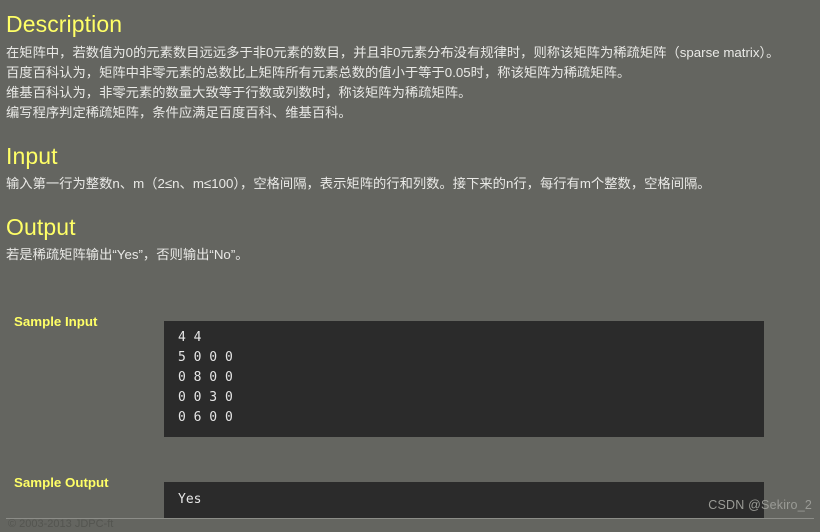  I want to click on footer-divider, so click(410, 518).